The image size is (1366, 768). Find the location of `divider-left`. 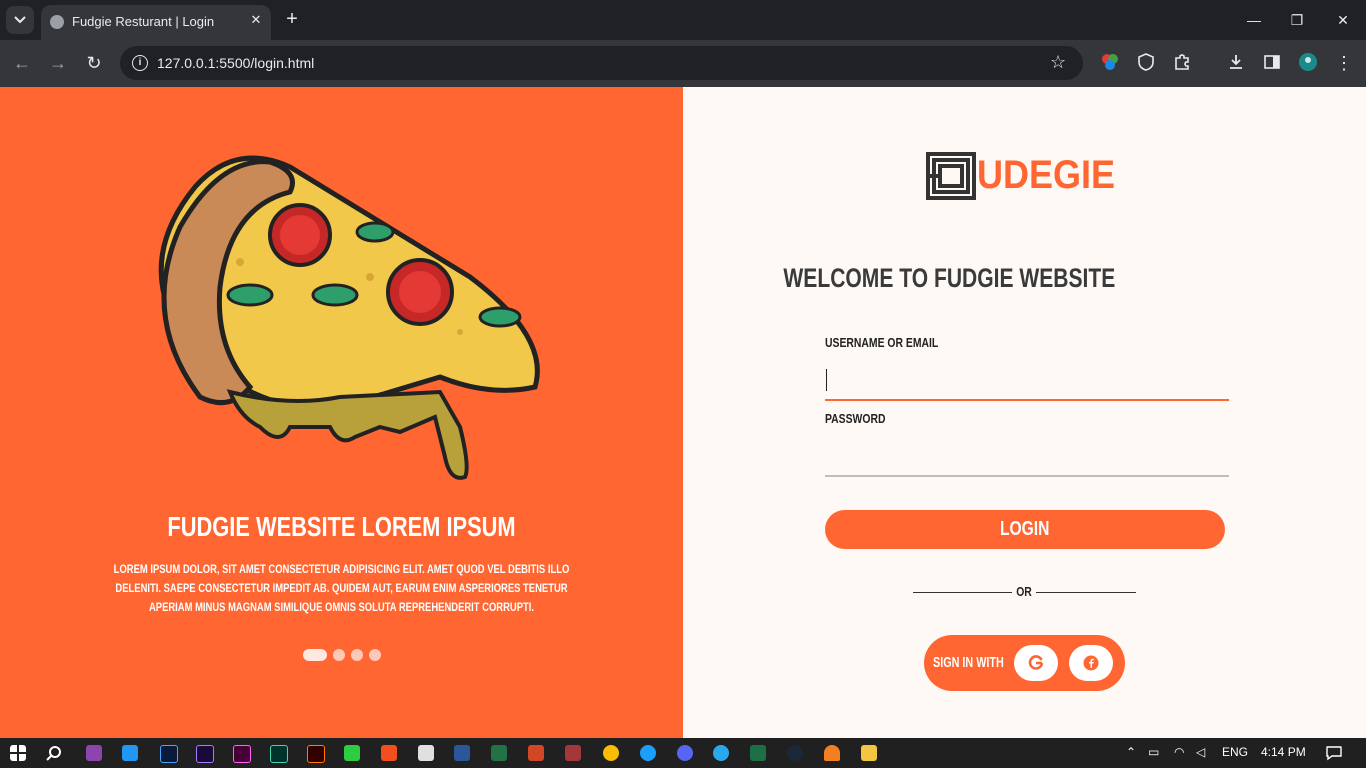

divider-left is located at coordinates (962, 592).